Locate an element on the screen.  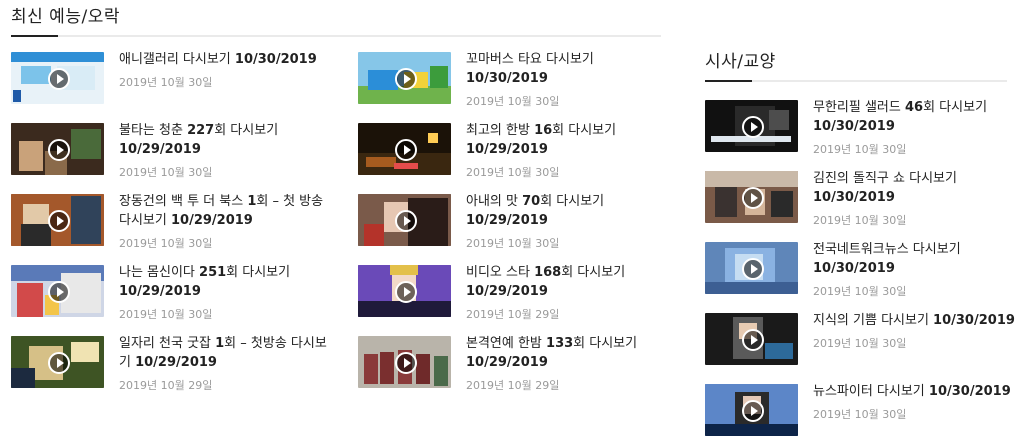
video-info: 전국네트워크뉴스 다시보기 10/30/2019 2019년 10월 30일 is located at coordinates (918, 269).